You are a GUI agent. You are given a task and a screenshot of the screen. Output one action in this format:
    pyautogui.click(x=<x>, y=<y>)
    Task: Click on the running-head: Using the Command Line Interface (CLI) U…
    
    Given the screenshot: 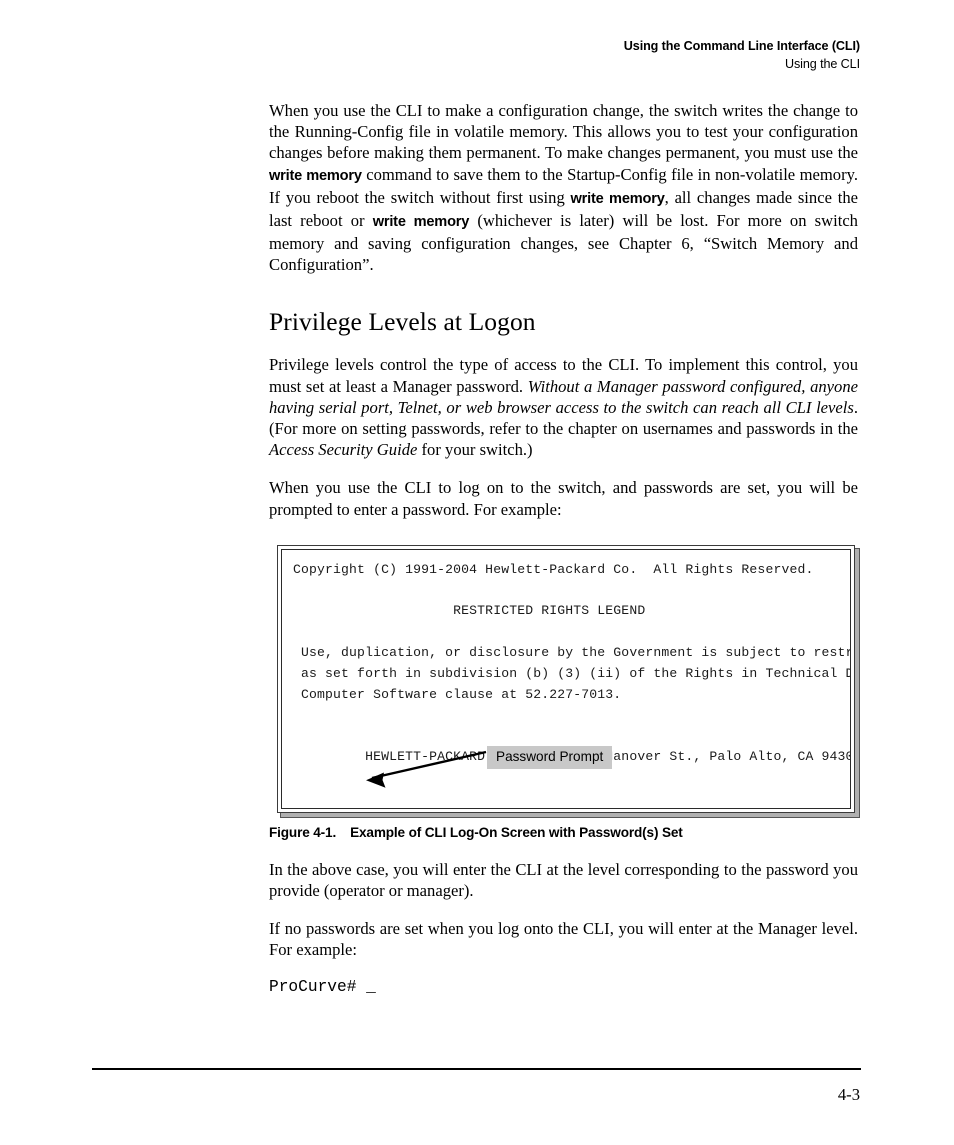 What is the action you would take?
    pyautogui.click(x=742, y=55)
    